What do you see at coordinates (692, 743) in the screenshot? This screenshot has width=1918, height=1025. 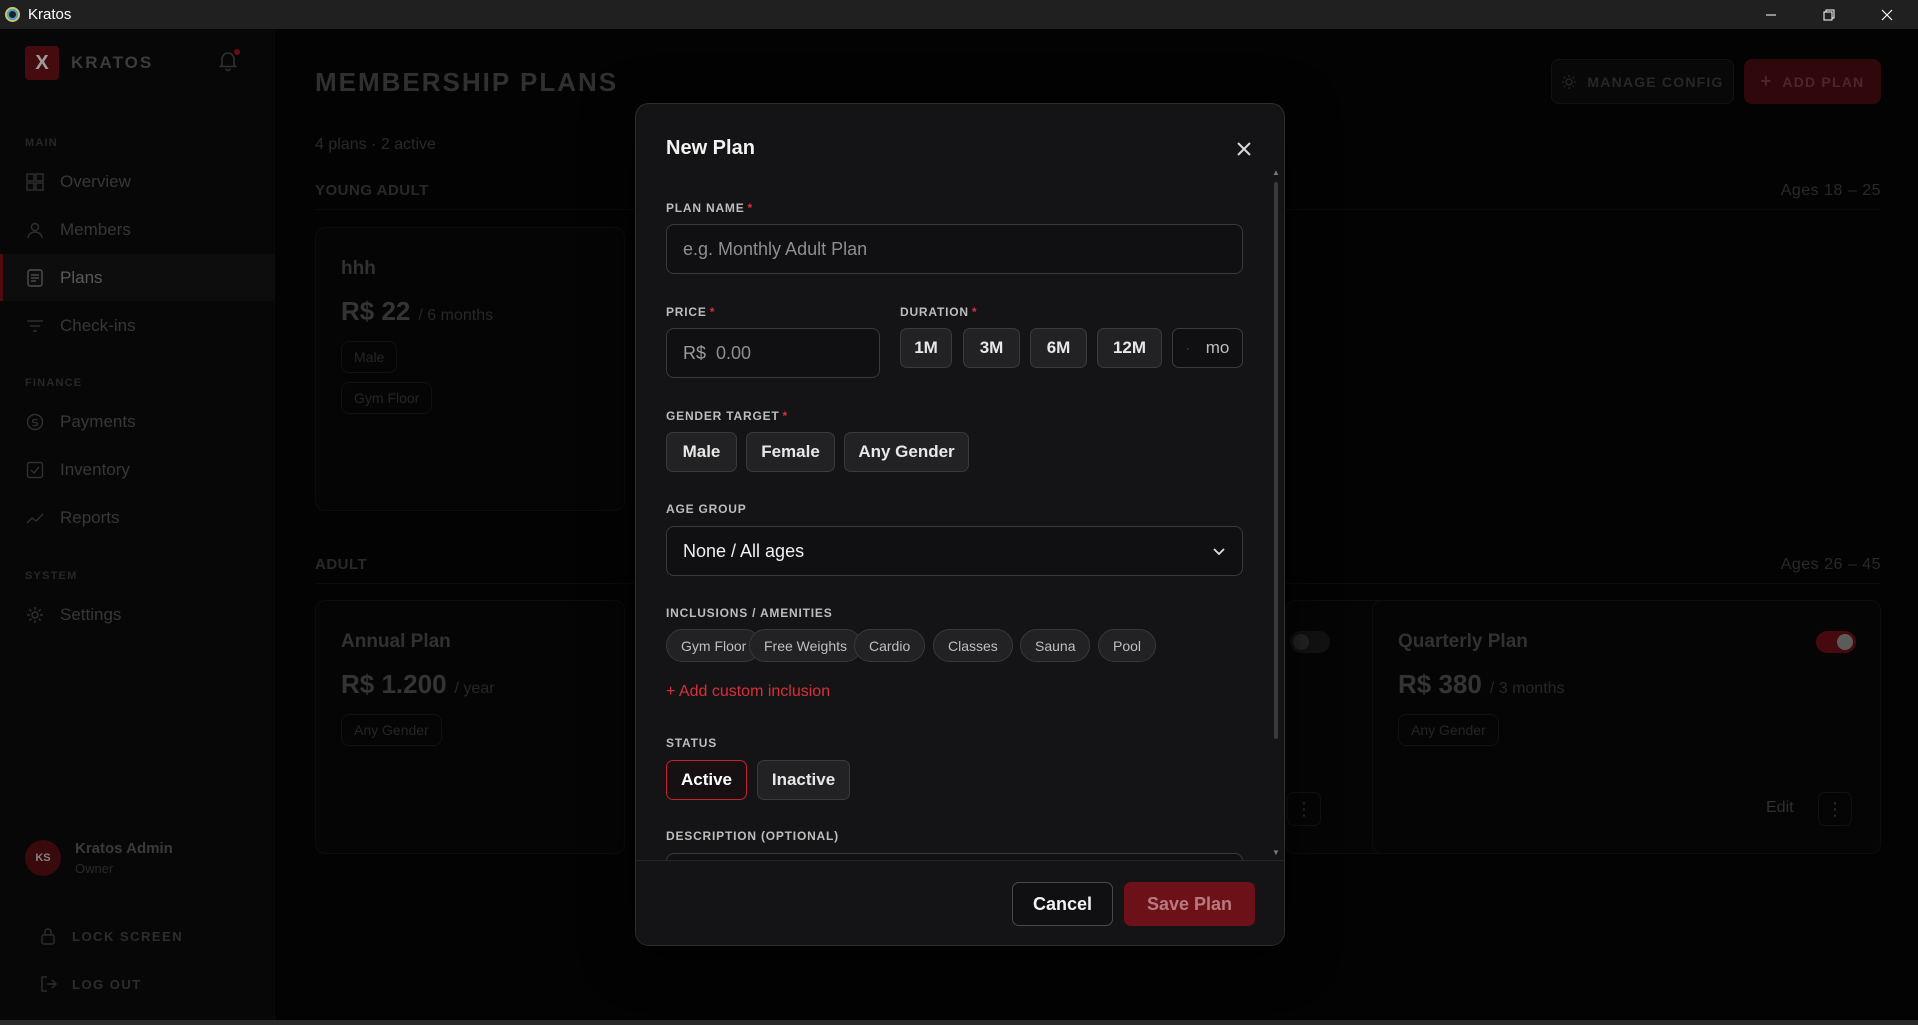 I see `status-label: STATUS` at bounding box center [692, 743].